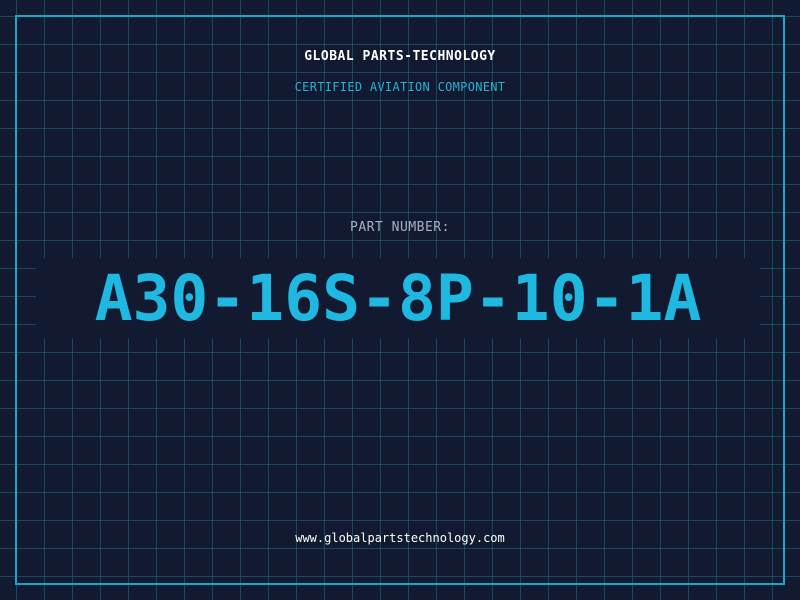 The height and width of the screenshot is (600, 800). I want to click on part-number-label: PART NUMBER:, so click(400, 227).